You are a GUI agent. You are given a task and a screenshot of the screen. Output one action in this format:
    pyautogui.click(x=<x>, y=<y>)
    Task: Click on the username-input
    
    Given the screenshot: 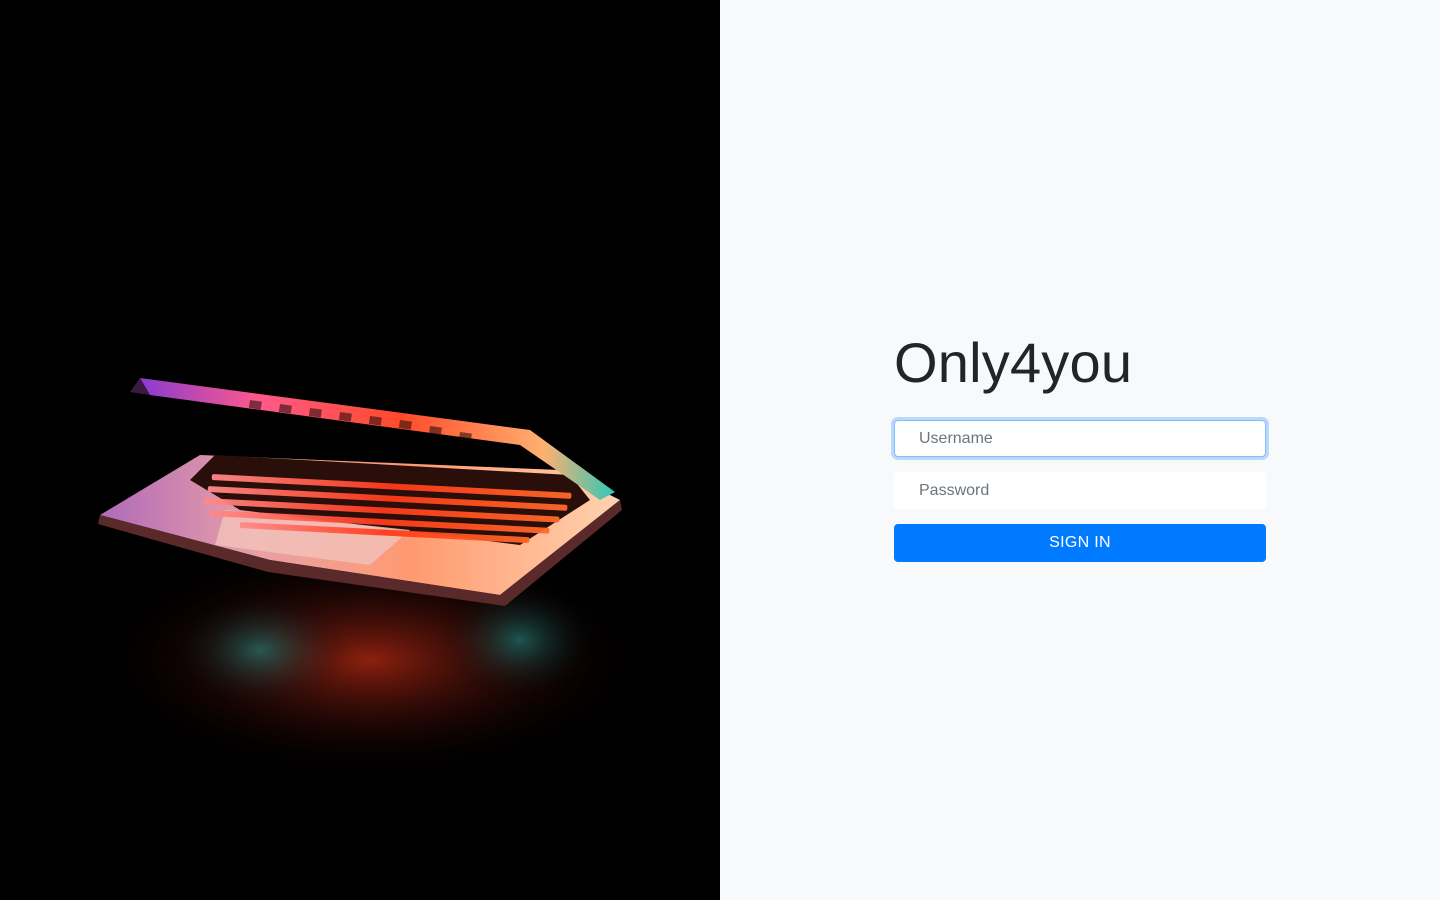 What is the action you would take?
    pyautogui.click(x=1080, y=438)
    